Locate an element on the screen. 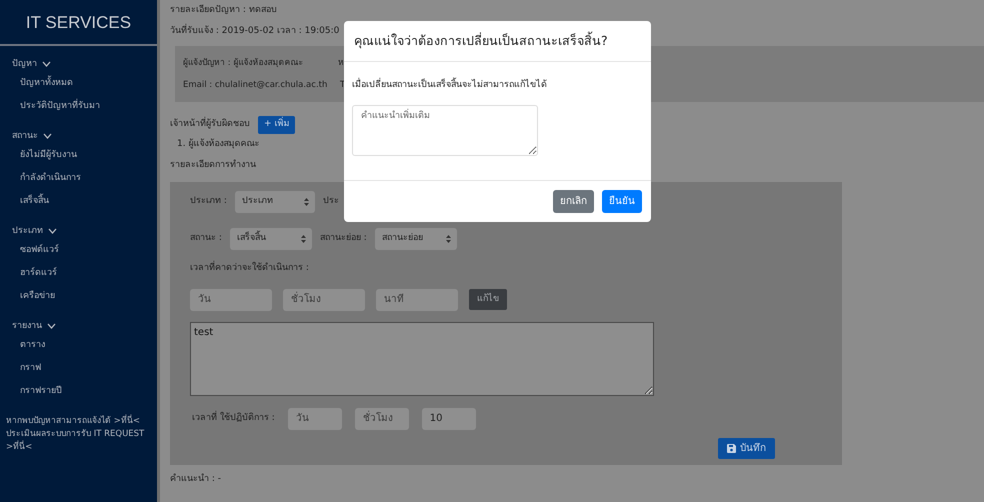 Image resolution: width=984 pixels, height=502 pixels. substatus-label: สถานะย่อย : is located at coordinates (343, 238).